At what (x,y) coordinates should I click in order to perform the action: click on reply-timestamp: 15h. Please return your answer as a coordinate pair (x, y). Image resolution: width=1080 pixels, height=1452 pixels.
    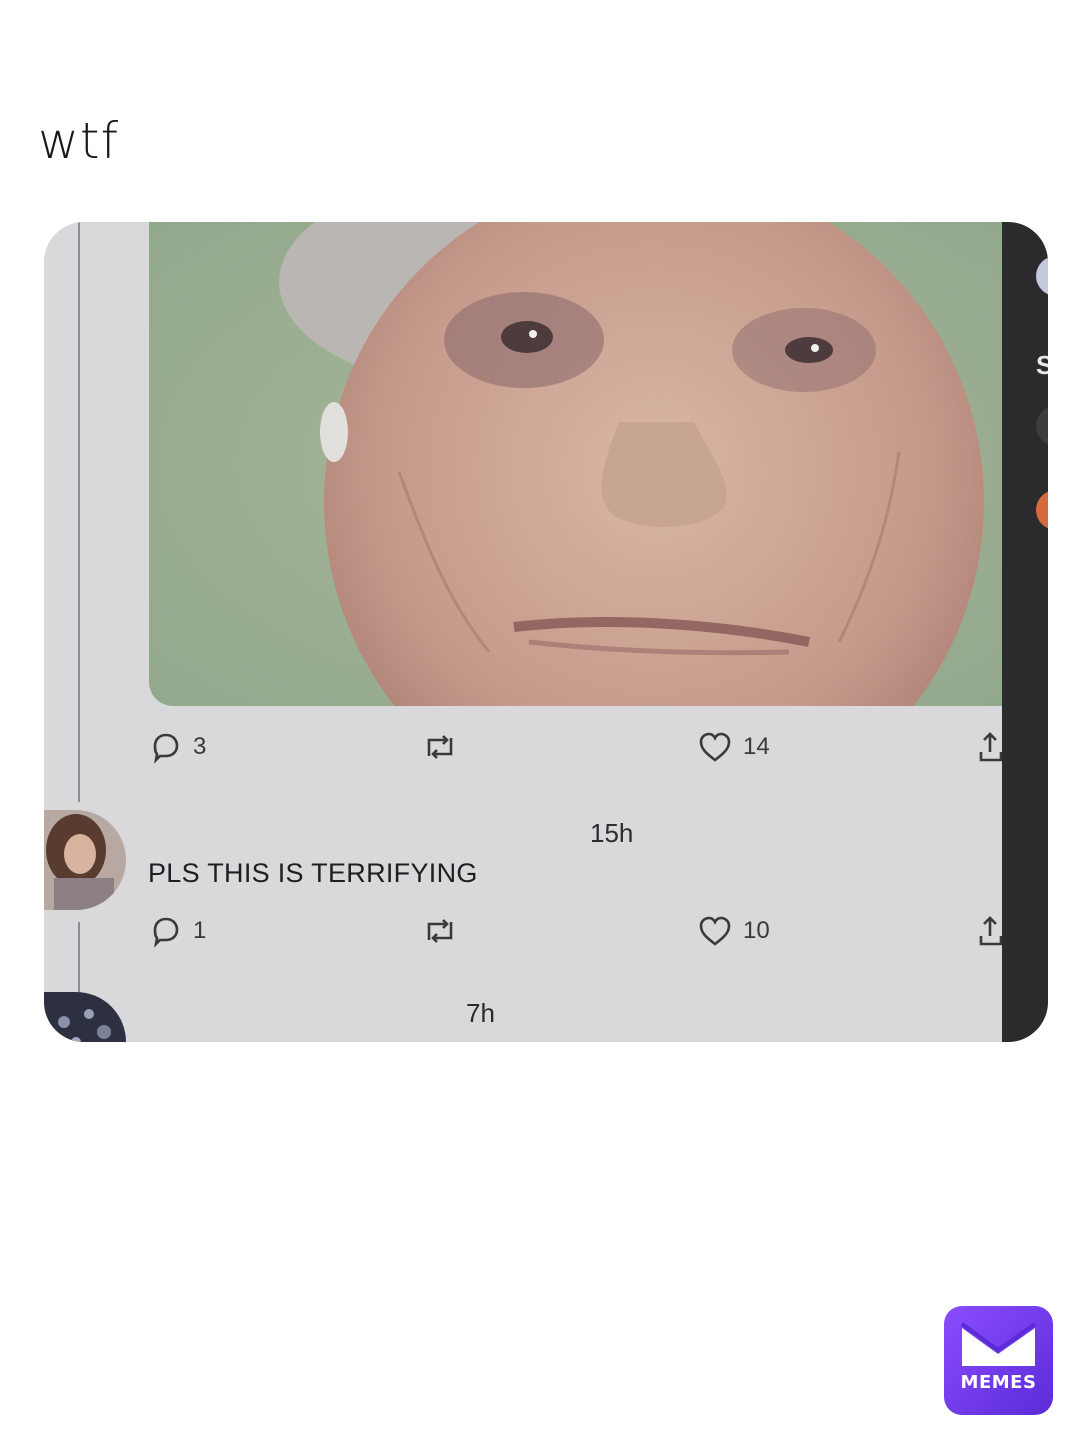
    Looking at the image, I should click on (612, 833).